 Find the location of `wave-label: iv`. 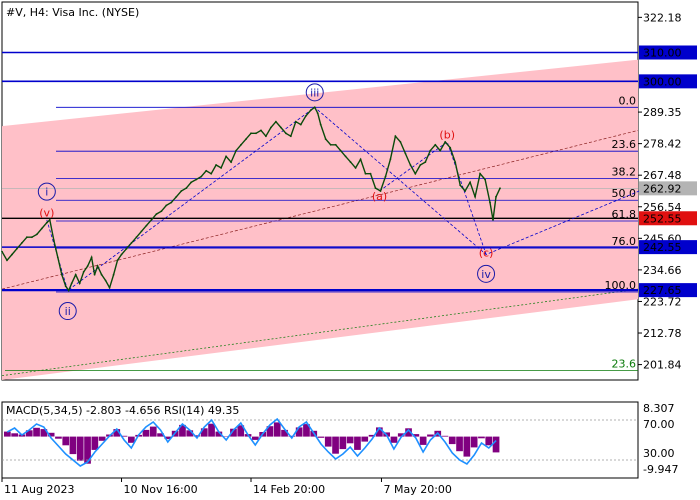

wave-label: iv is located at coordinates (486, 274).